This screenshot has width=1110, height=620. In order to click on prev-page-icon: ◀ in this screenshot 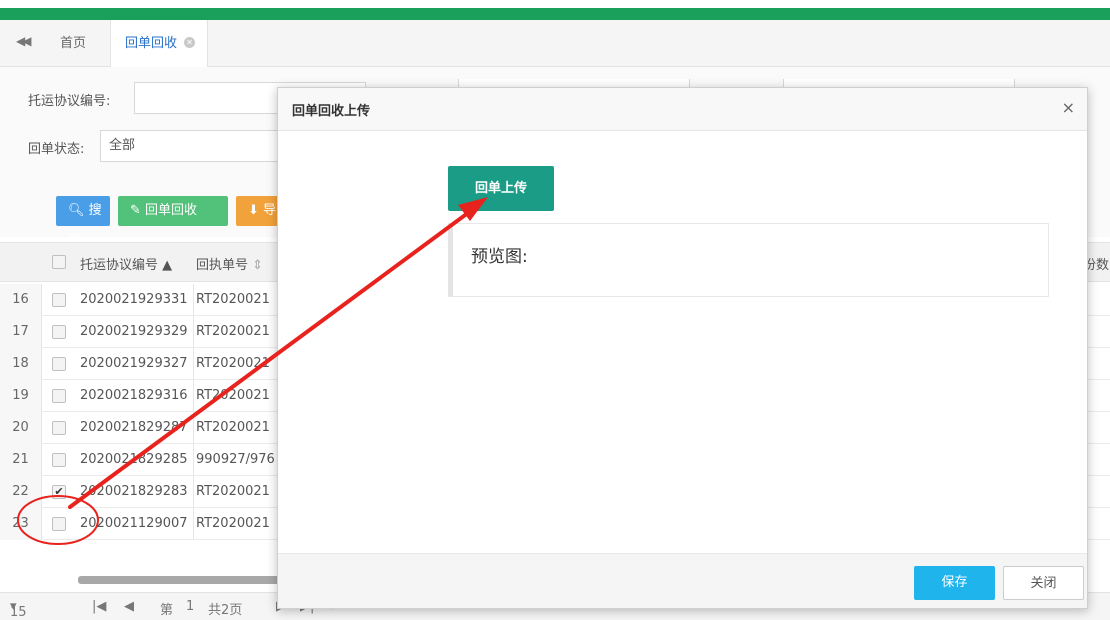, I will do `click(129, 606)`.